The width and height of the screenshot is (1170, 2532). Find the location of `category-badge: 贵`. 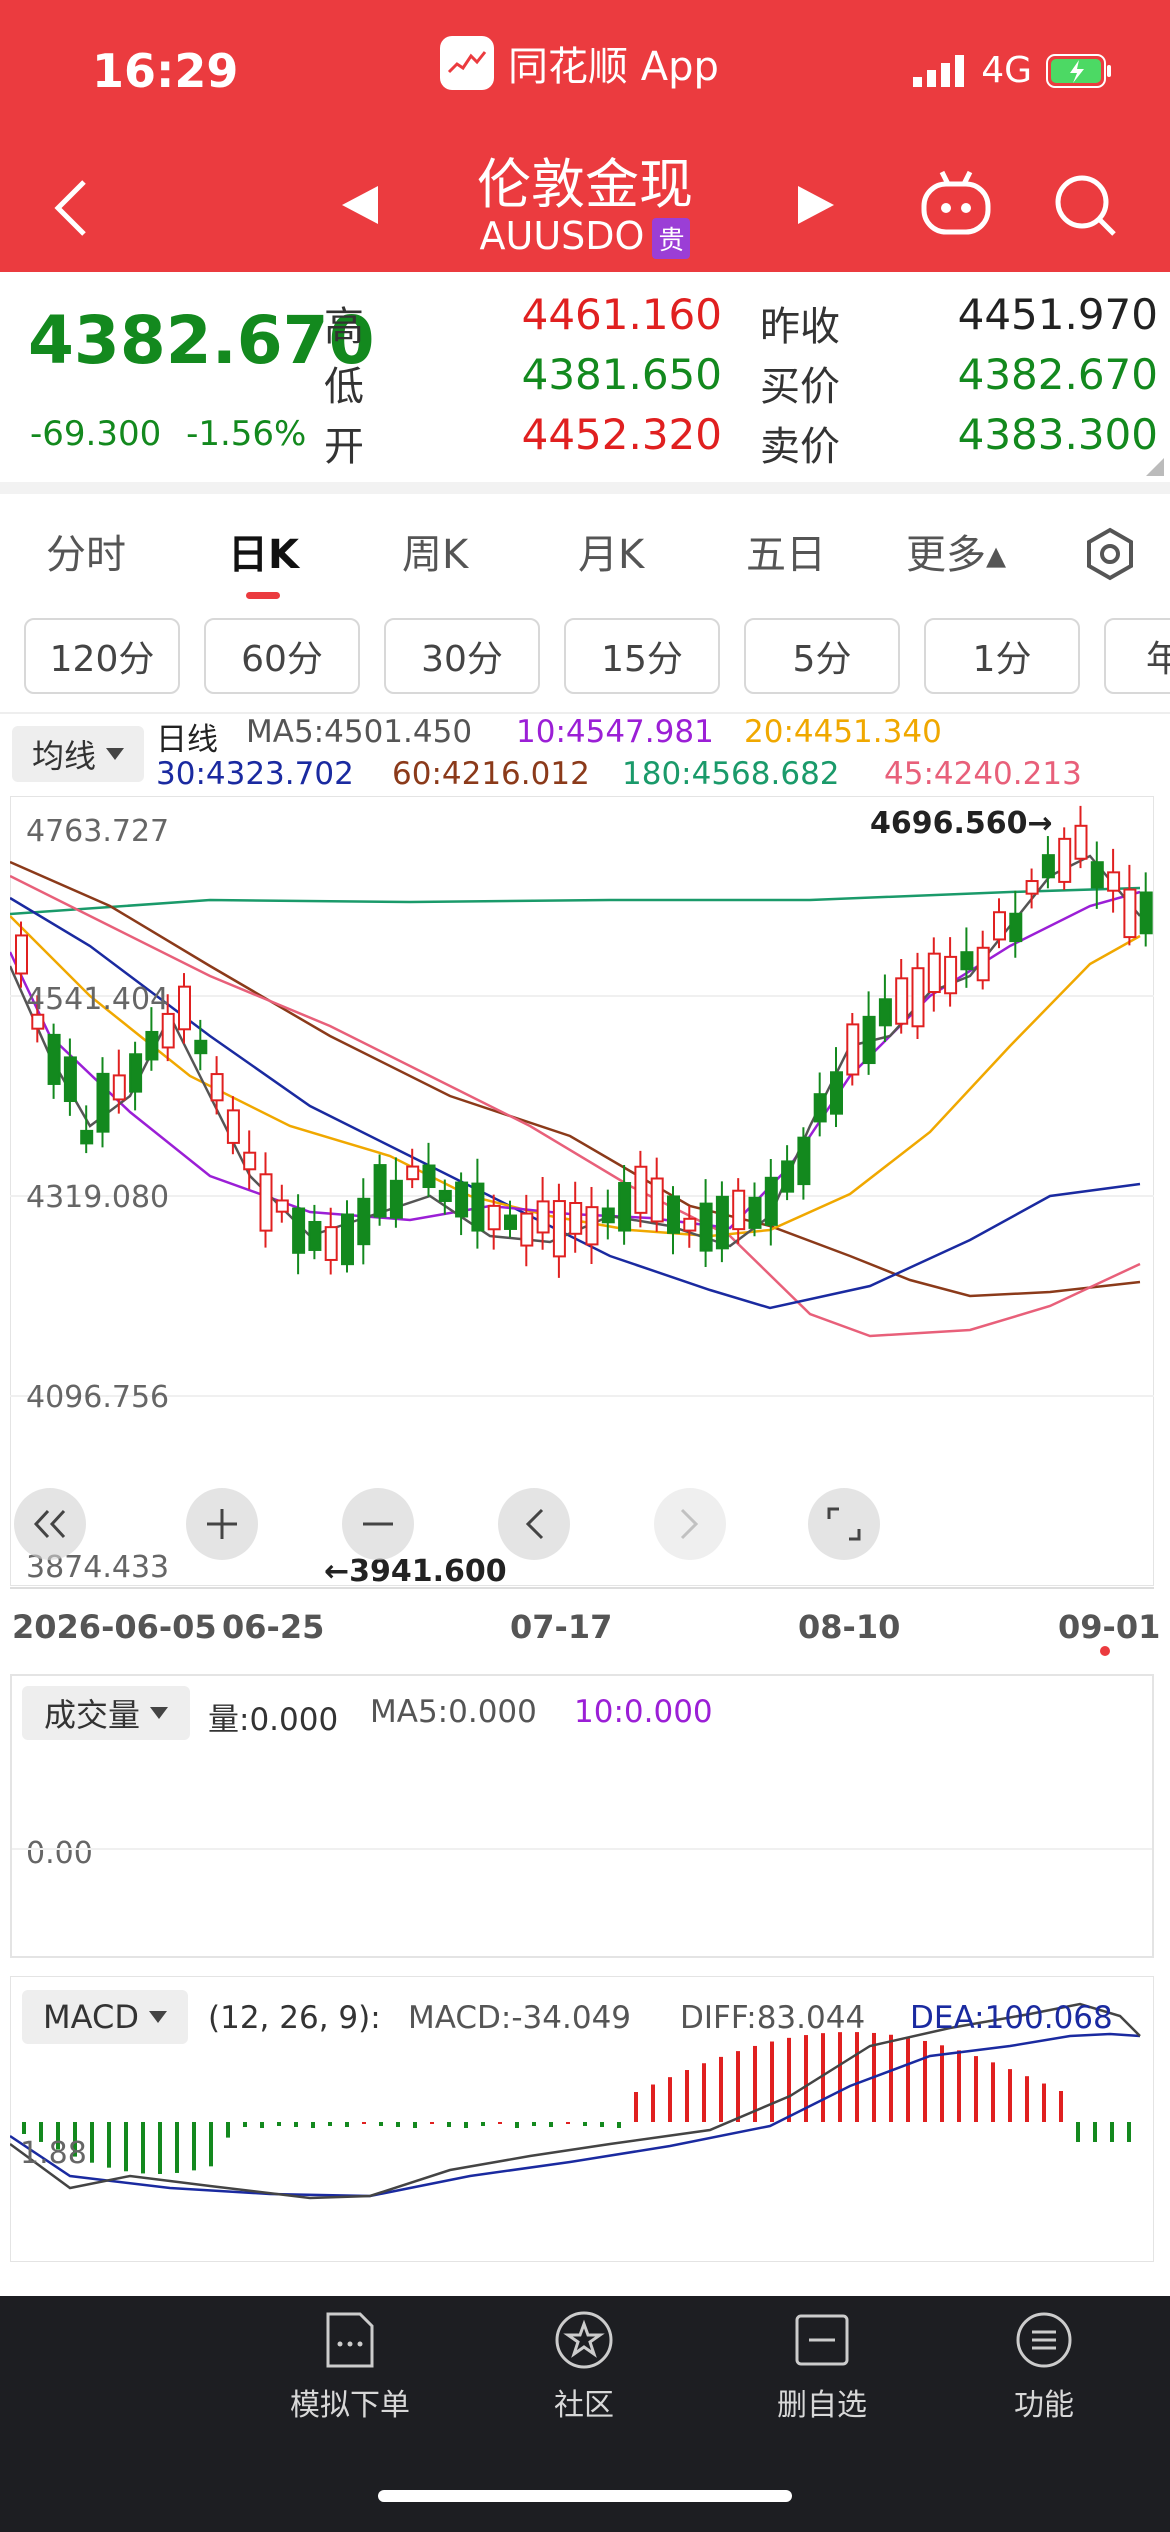

category-badge: 贵 is located at coordinates (671, 238).